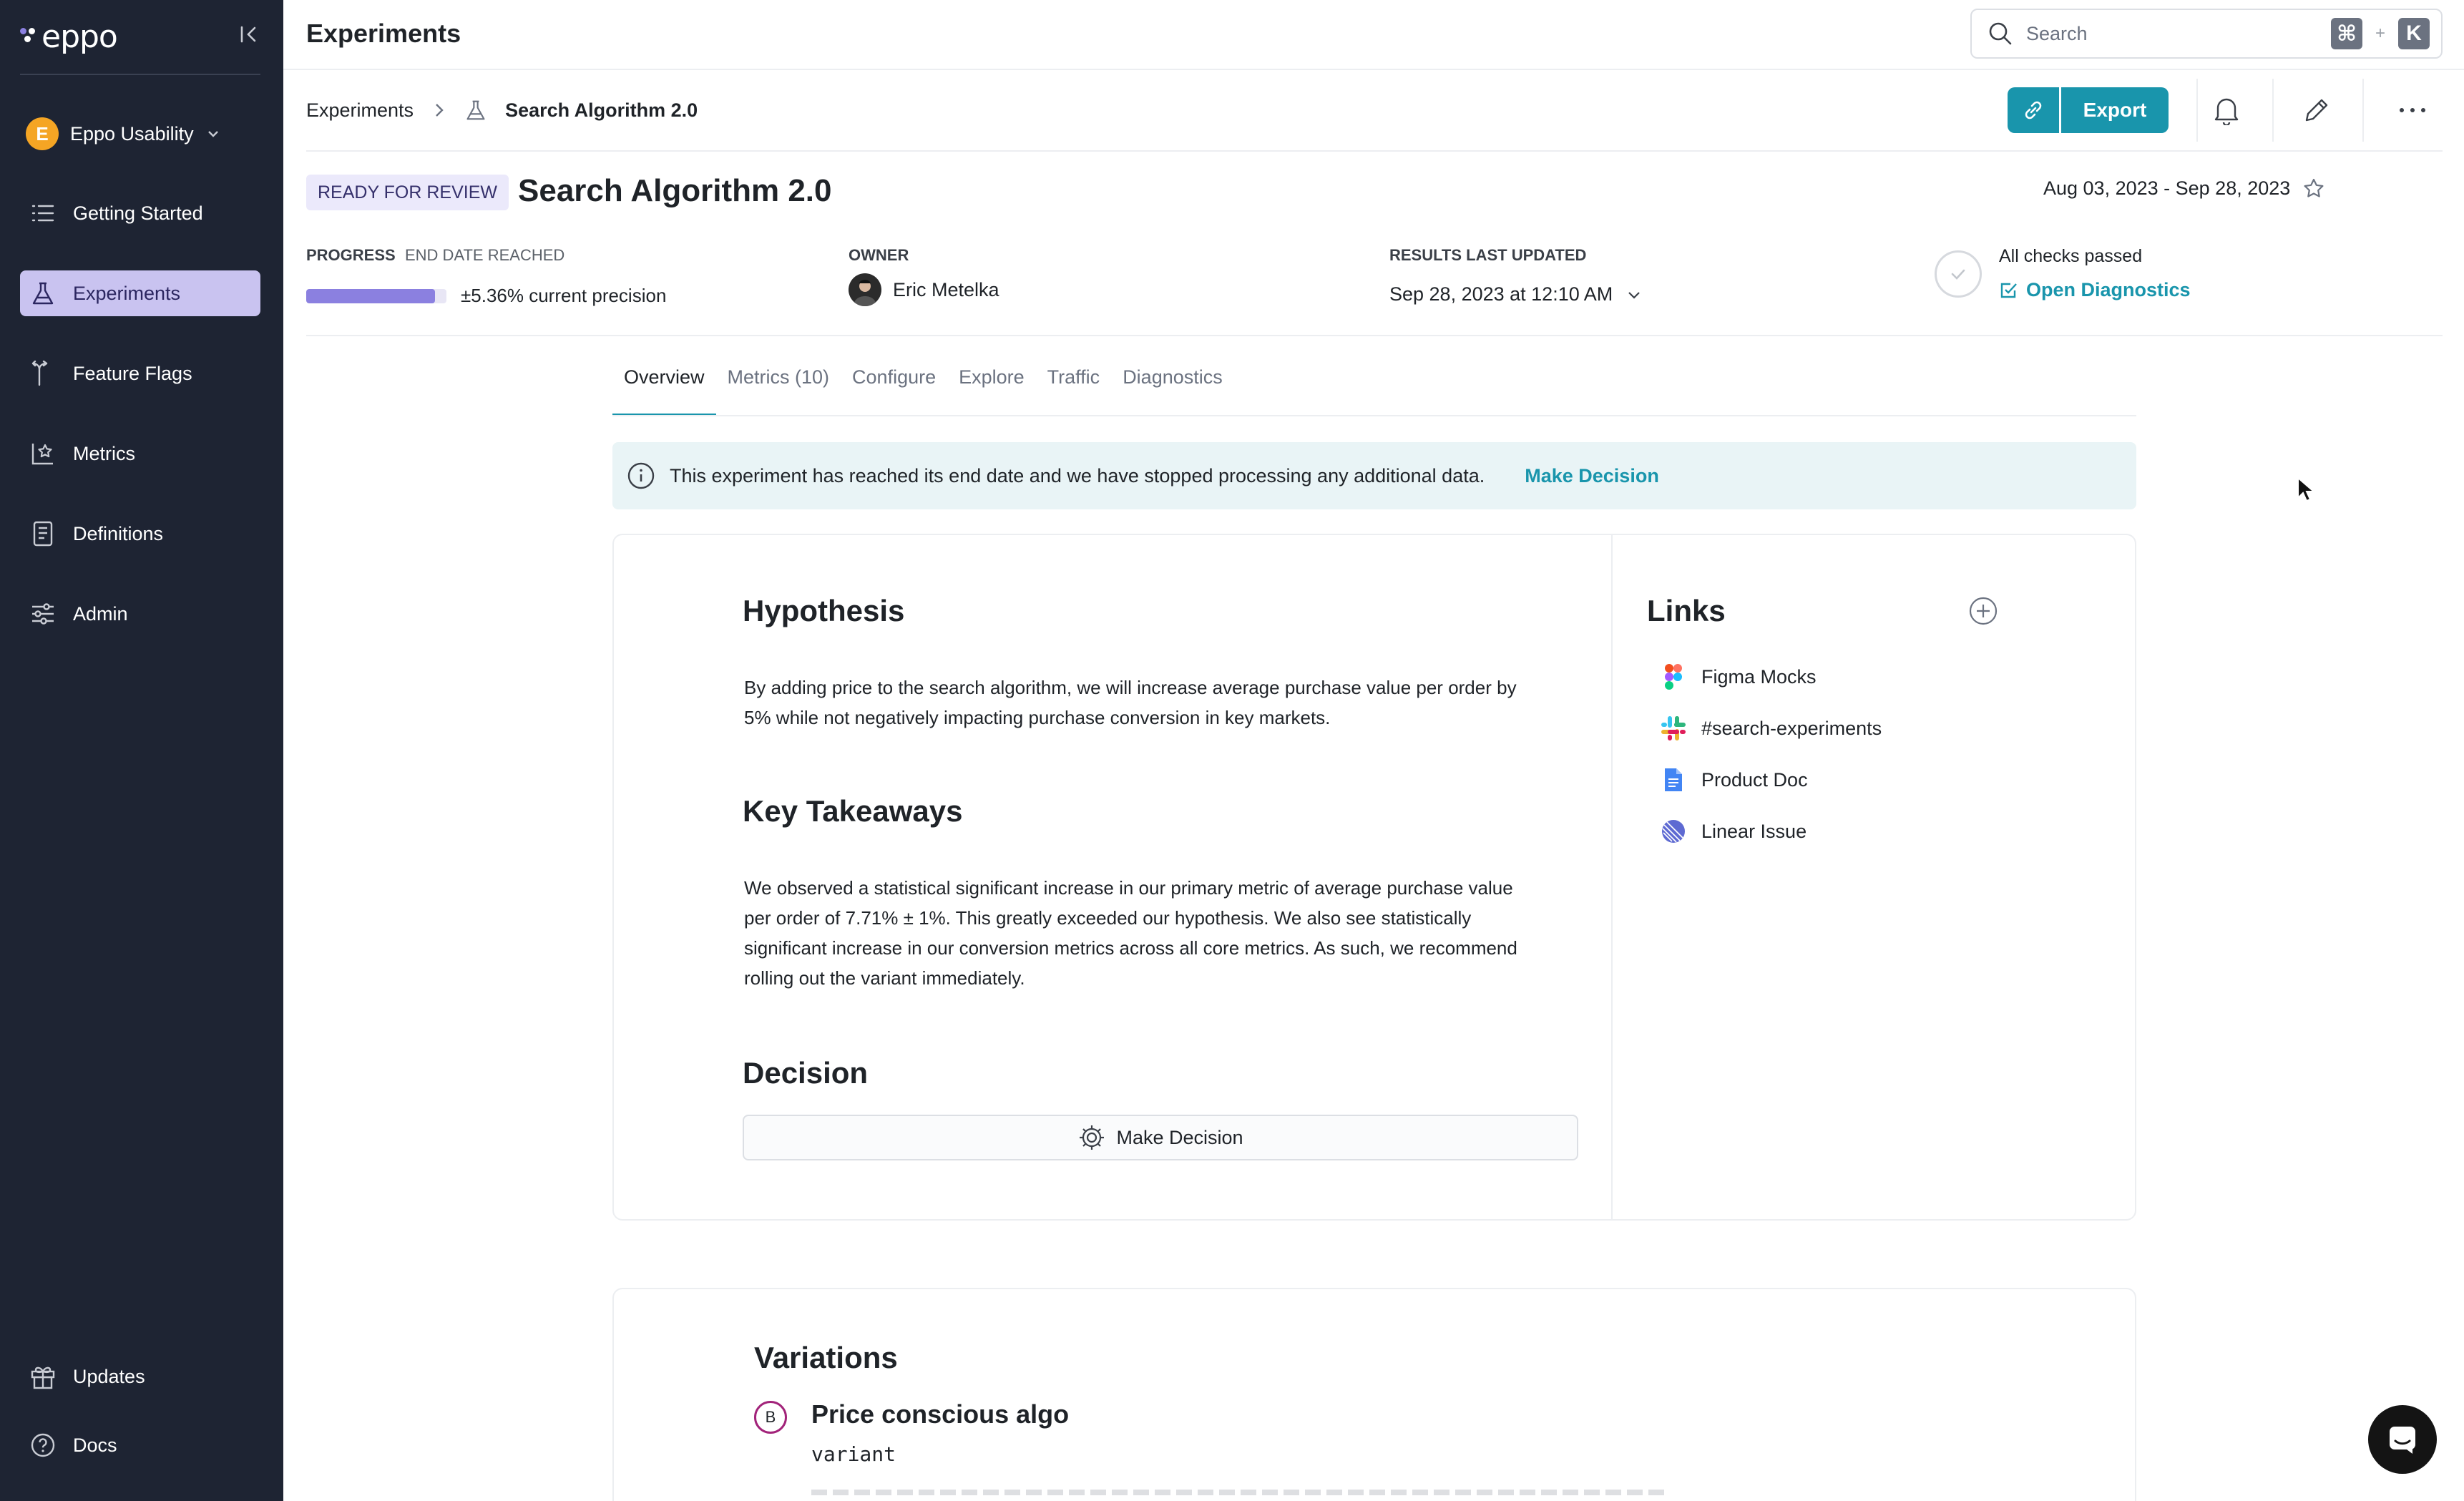 This screenshot has height=1501, width=2464. What do you see at coordinates (1754, 831) in the screenshot?
I see `link-label: Linear Issue` at bounding box center [1754, 831].